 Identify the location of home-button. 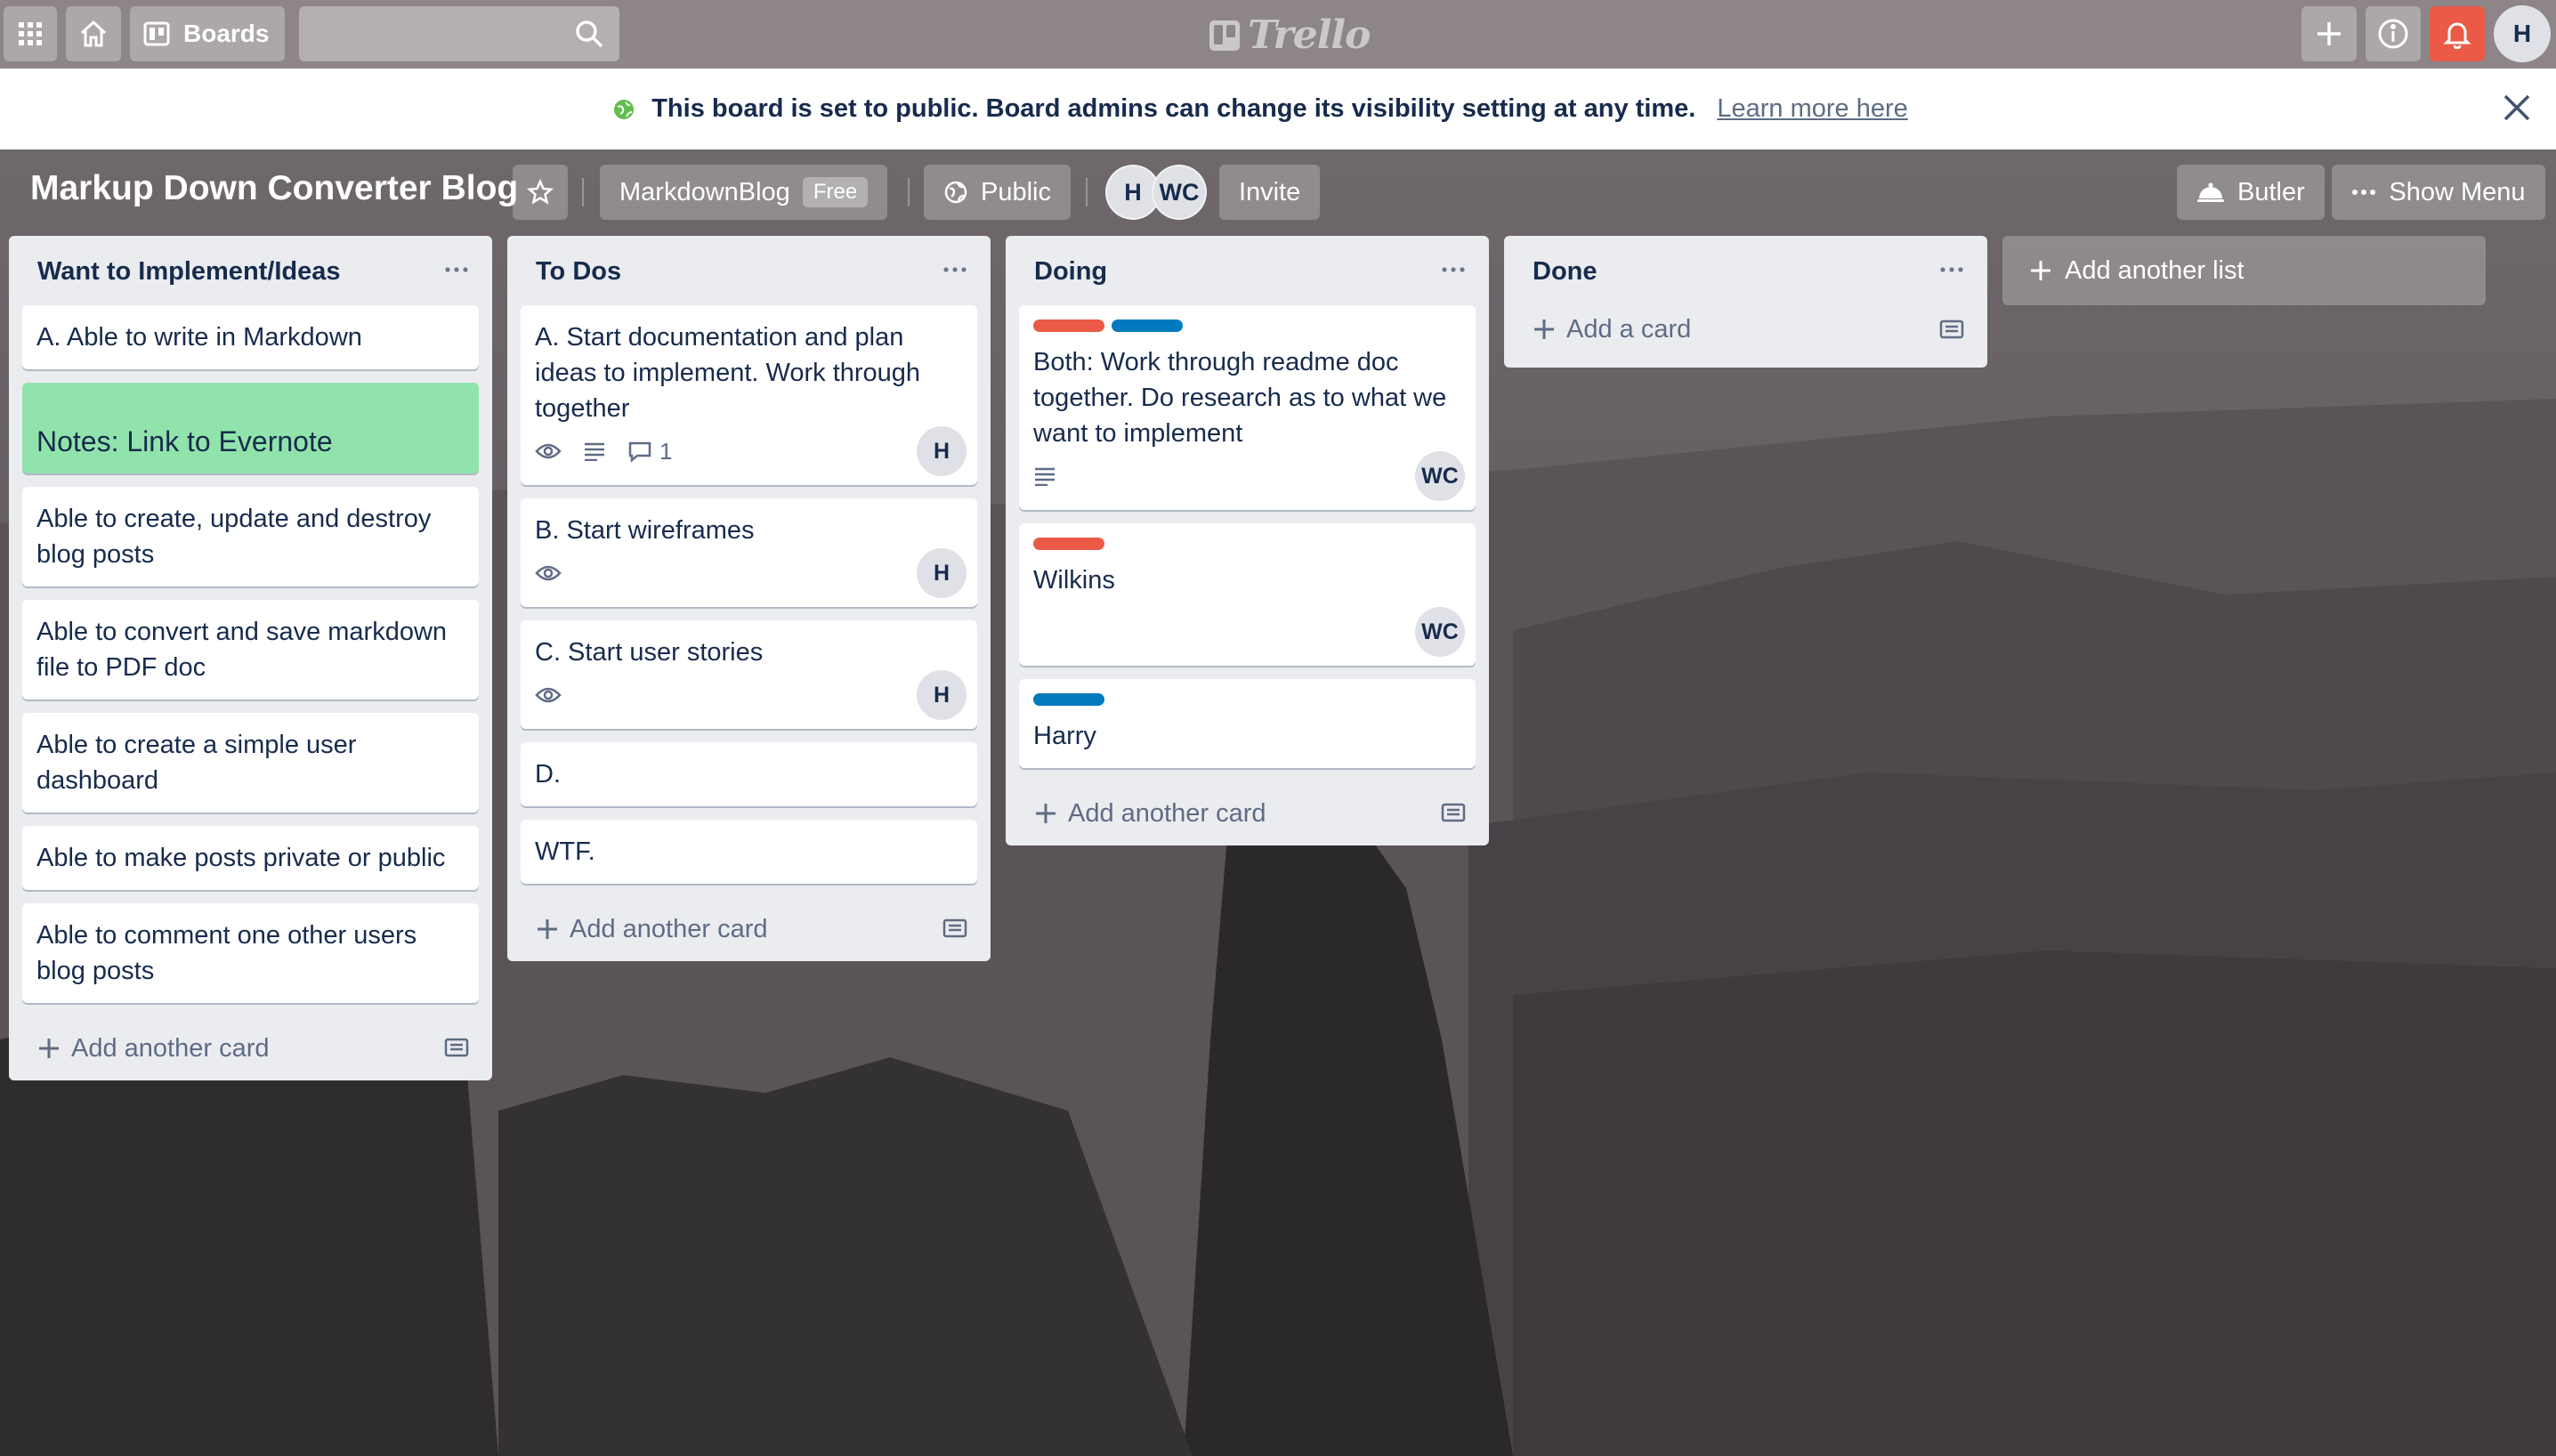
(93, 33).